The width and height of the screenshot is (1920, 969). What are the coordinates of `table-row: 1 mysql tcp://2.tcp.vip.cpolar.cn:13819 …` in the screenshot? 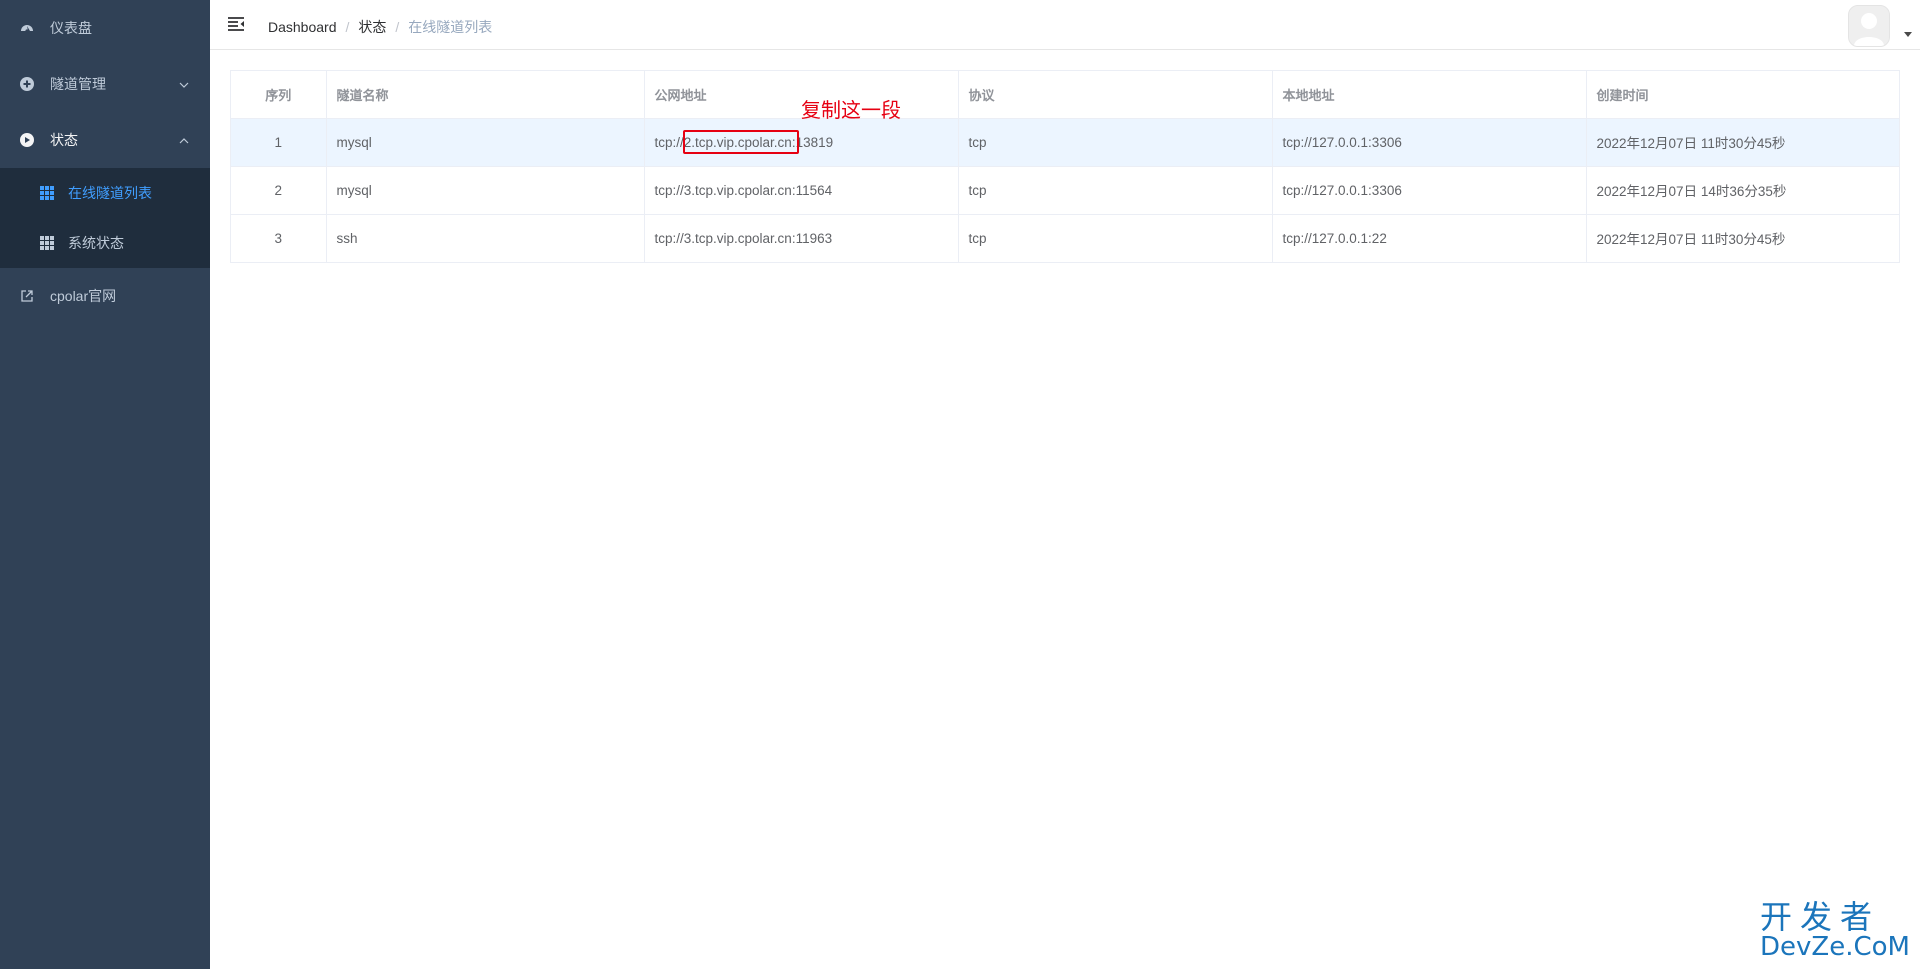 It's located at (1065, 142).